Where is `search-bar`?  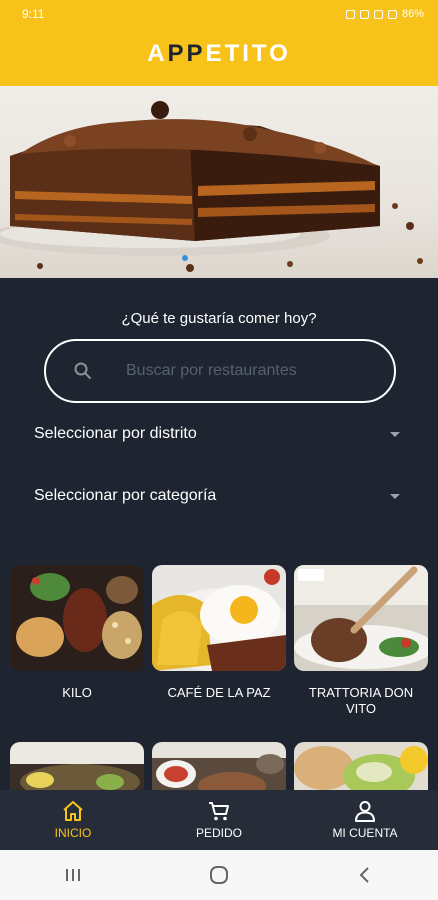
search-bar is located at coordinates (220, 371).